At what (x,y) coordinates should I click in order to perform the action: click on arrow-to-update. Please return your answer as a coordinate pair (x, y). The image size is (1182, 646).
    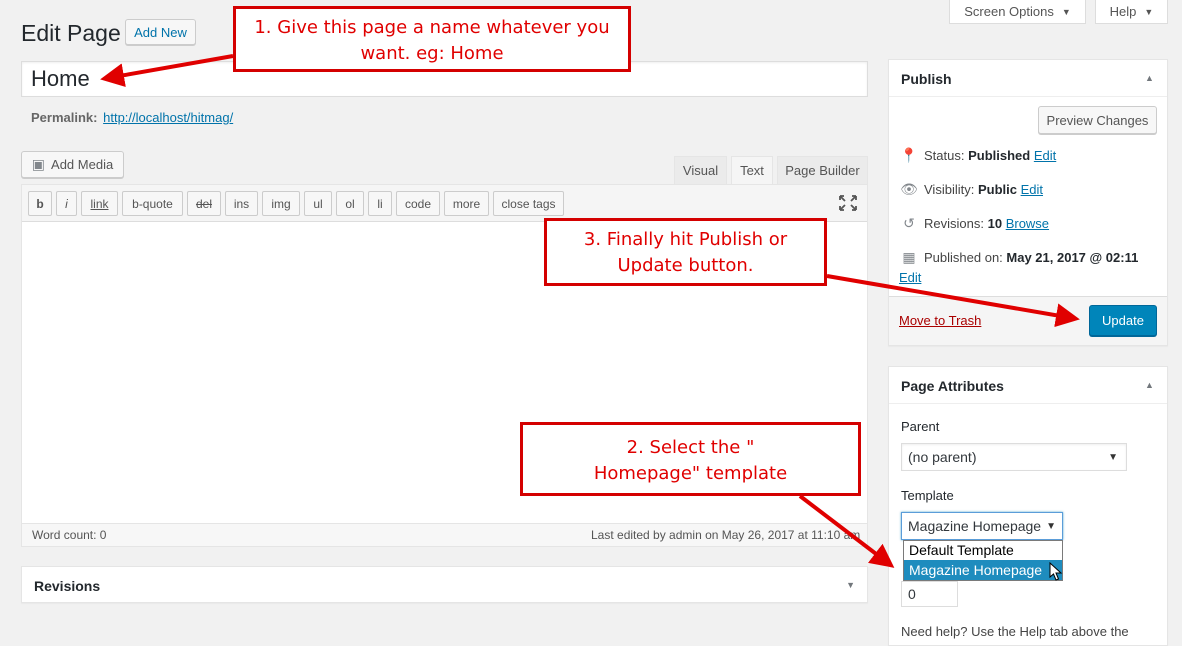
    Looking at the image, I should click on (953, 301).